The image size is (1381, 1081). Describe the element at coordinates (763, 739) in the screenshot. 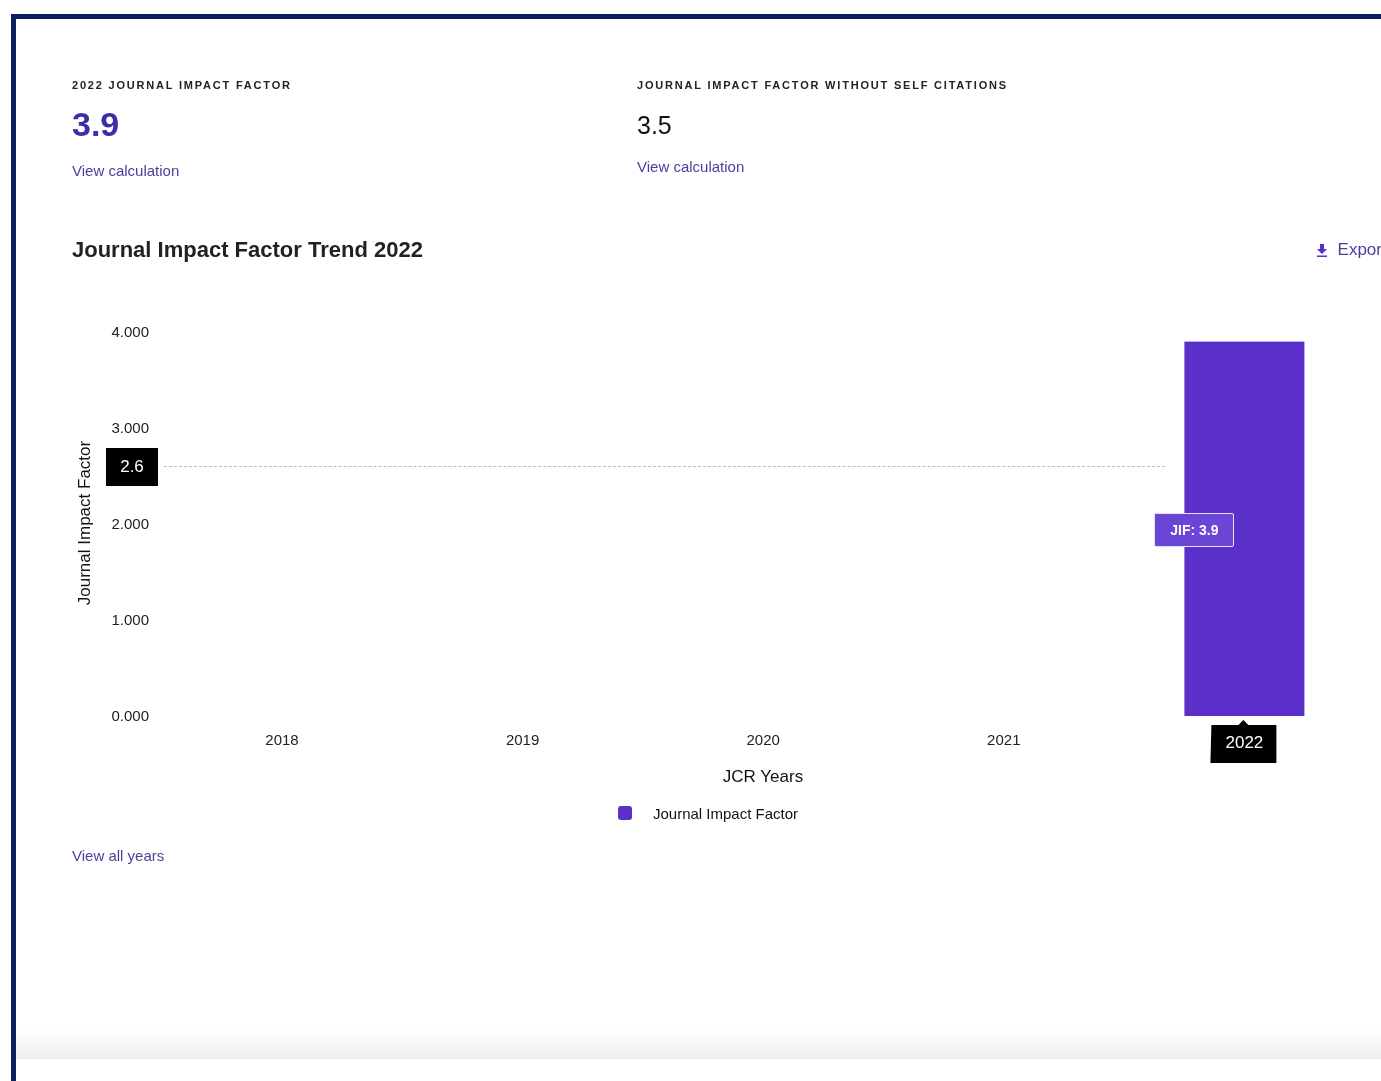

I see `x-tick-label: 2020` at that location.